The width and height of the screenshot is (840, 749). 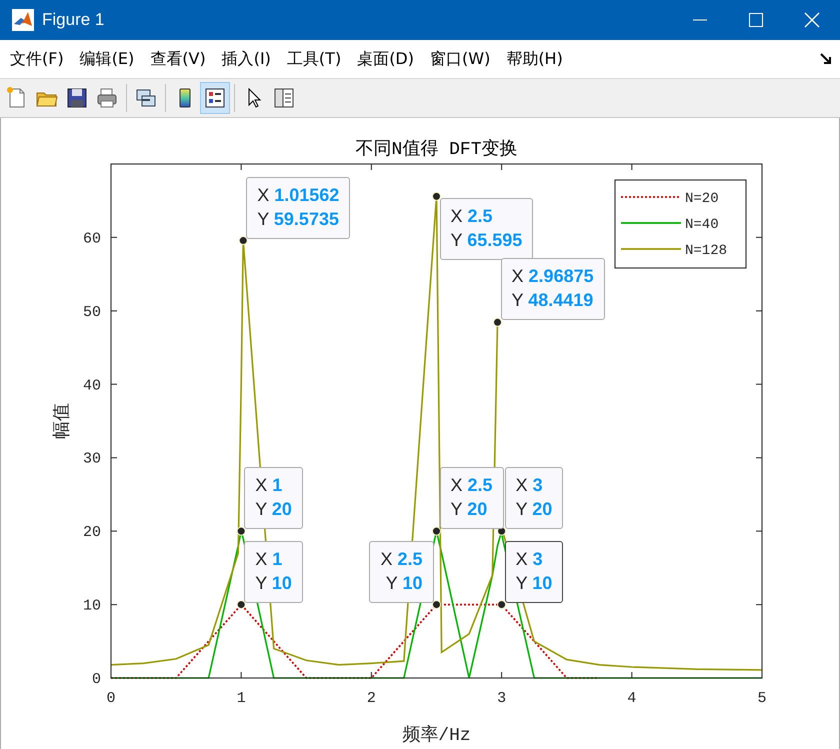 I want to click on close-icon, so click(x=812, y=20).